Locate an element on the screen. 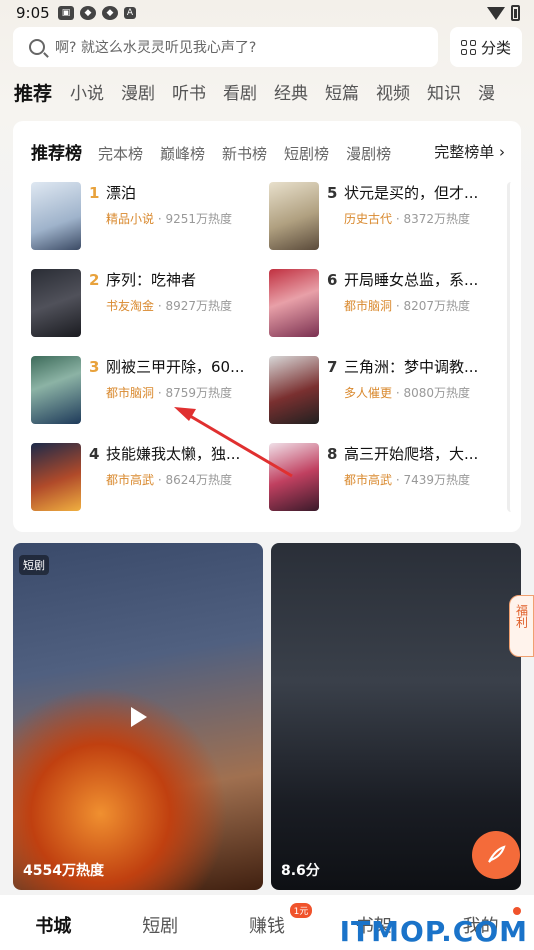 The width and height of the screenshot is (534, 950). write-fab is located at coordinates (496, 855).